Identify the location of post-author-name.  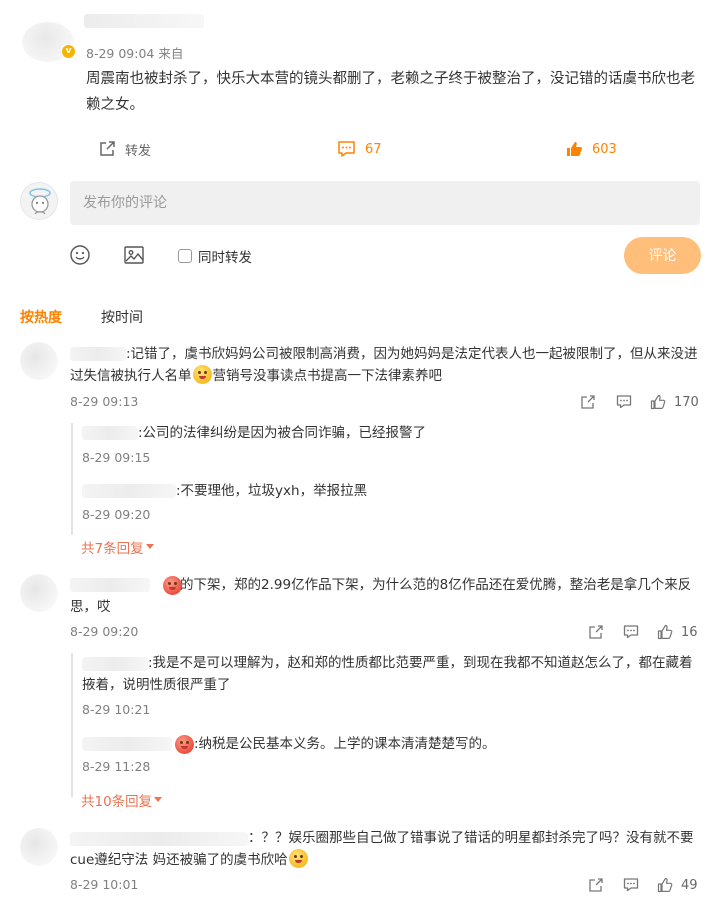
(144, 21).